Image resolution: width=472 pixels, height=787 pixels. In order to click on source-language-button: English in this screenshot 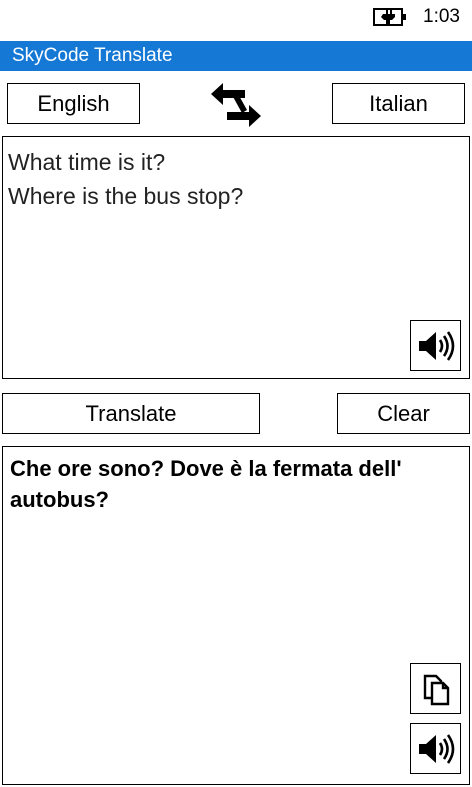, I will do `click(73, 103)`.